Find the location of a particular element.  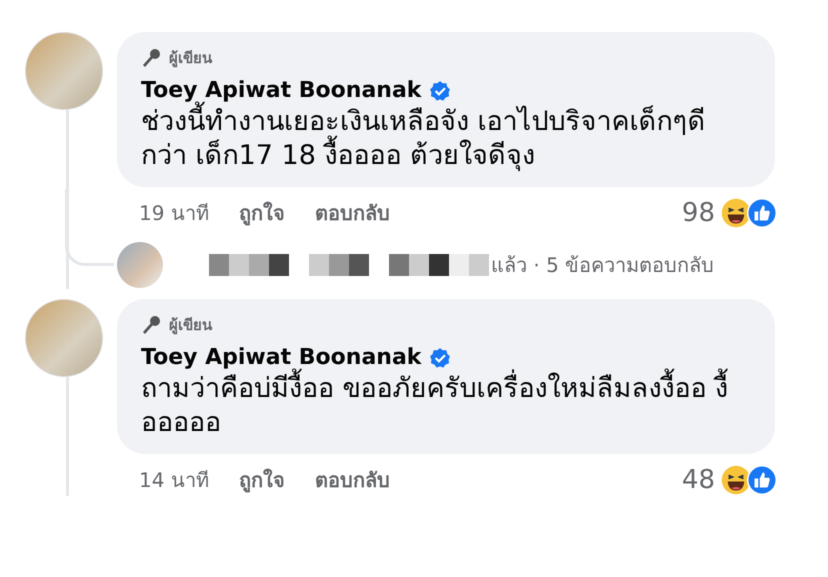

avatar-photo-placeholder is located at coordinates (140, 265).